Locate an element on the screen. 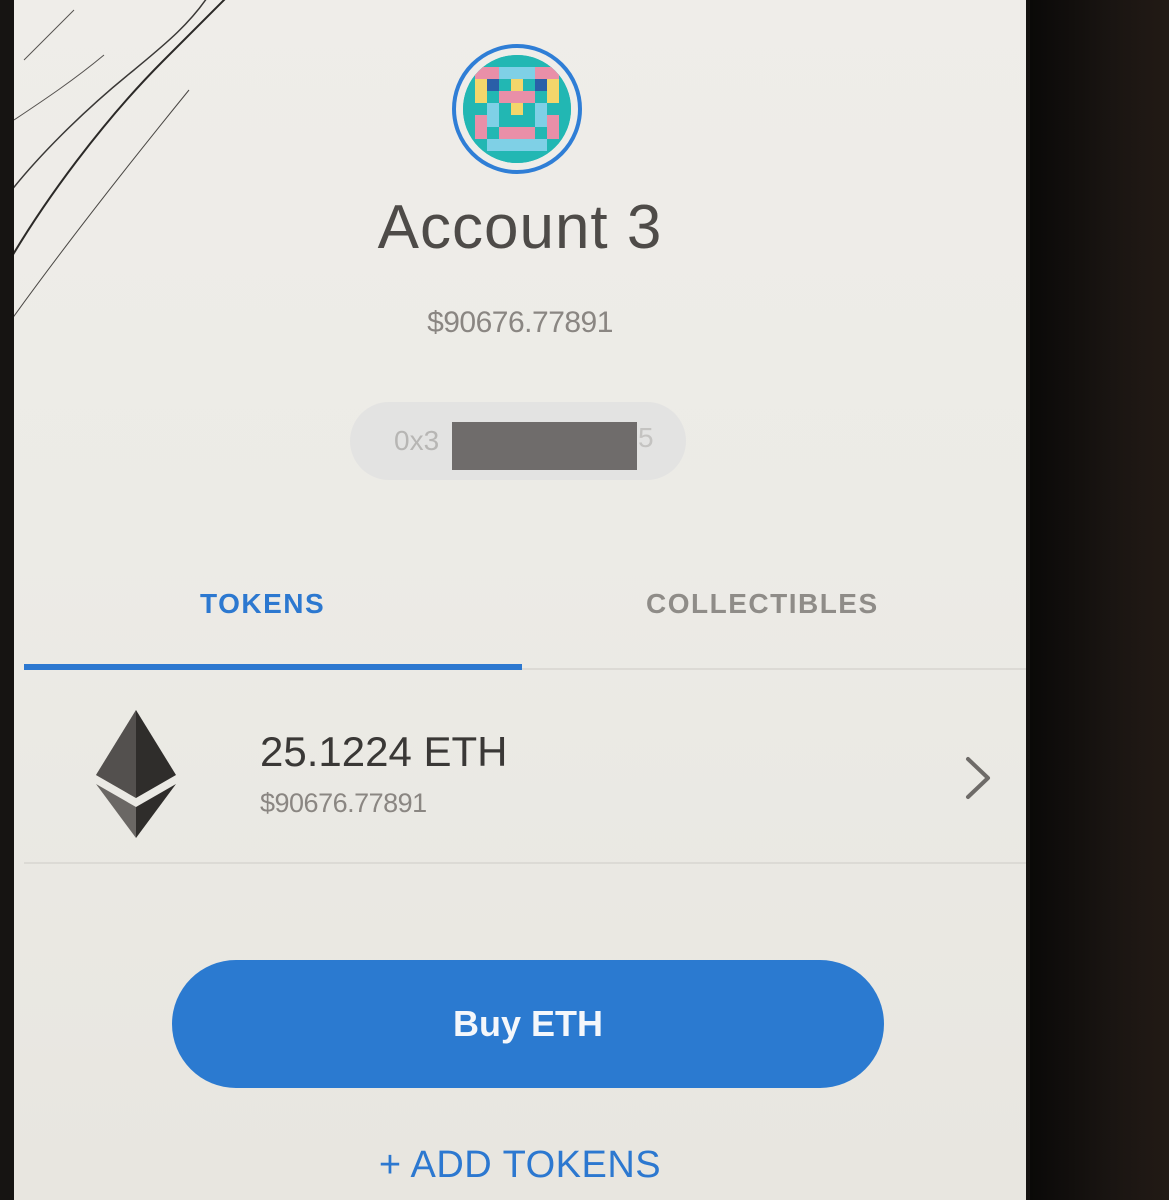  tab-tokens: TOKENS is located at coordinates (262, 604).